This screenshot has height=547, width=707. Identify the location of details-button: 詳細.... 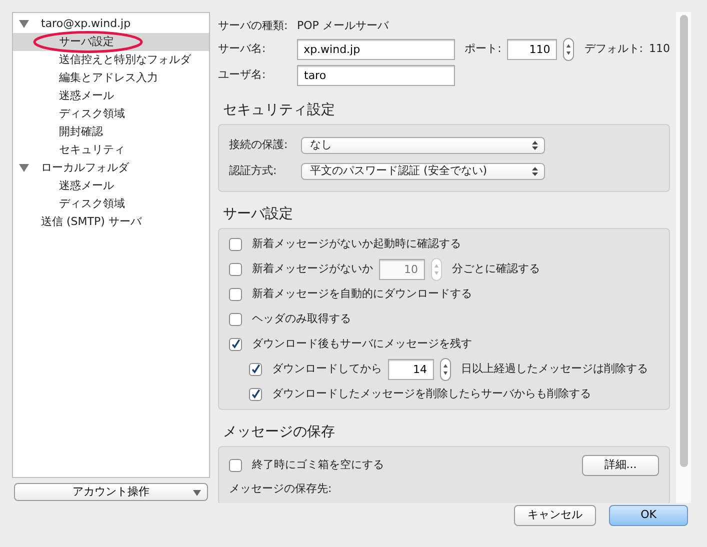
(620, 465).